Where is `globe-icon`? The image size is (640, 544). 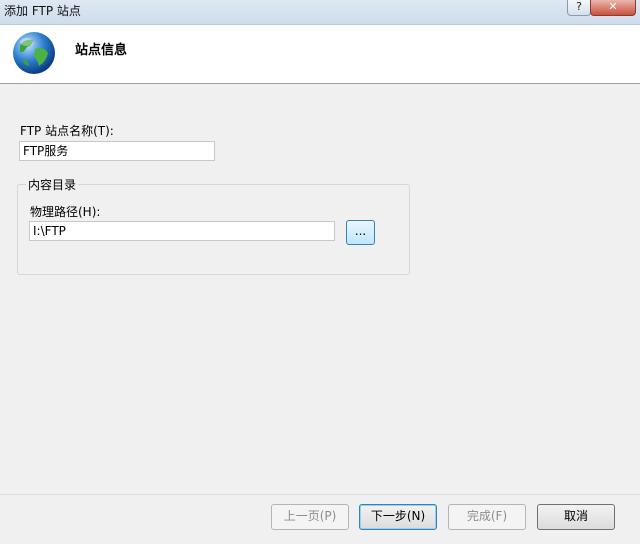 globe-icon is located at coordinates (34, 53).